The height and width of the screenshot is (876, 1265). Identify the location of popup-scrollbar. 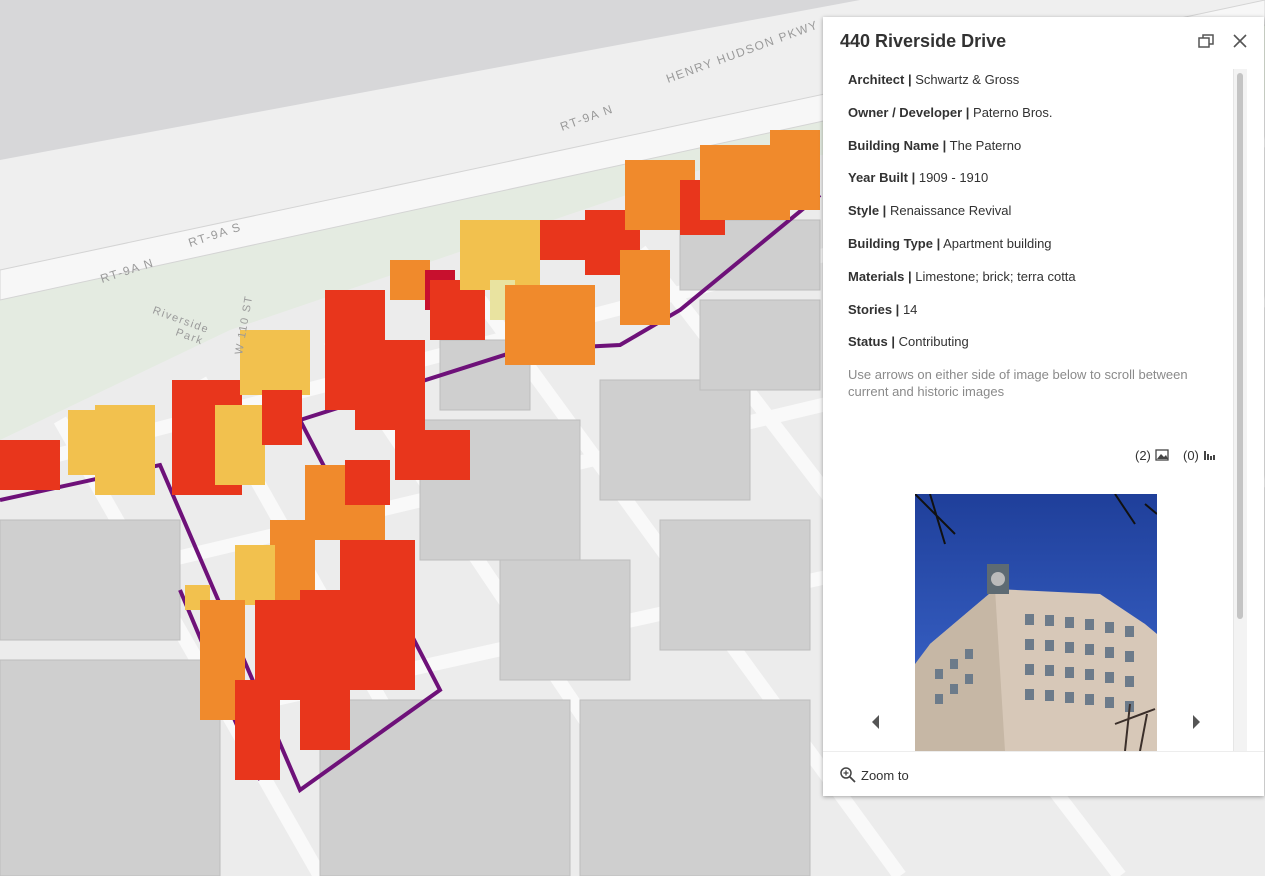
(1240, 410).